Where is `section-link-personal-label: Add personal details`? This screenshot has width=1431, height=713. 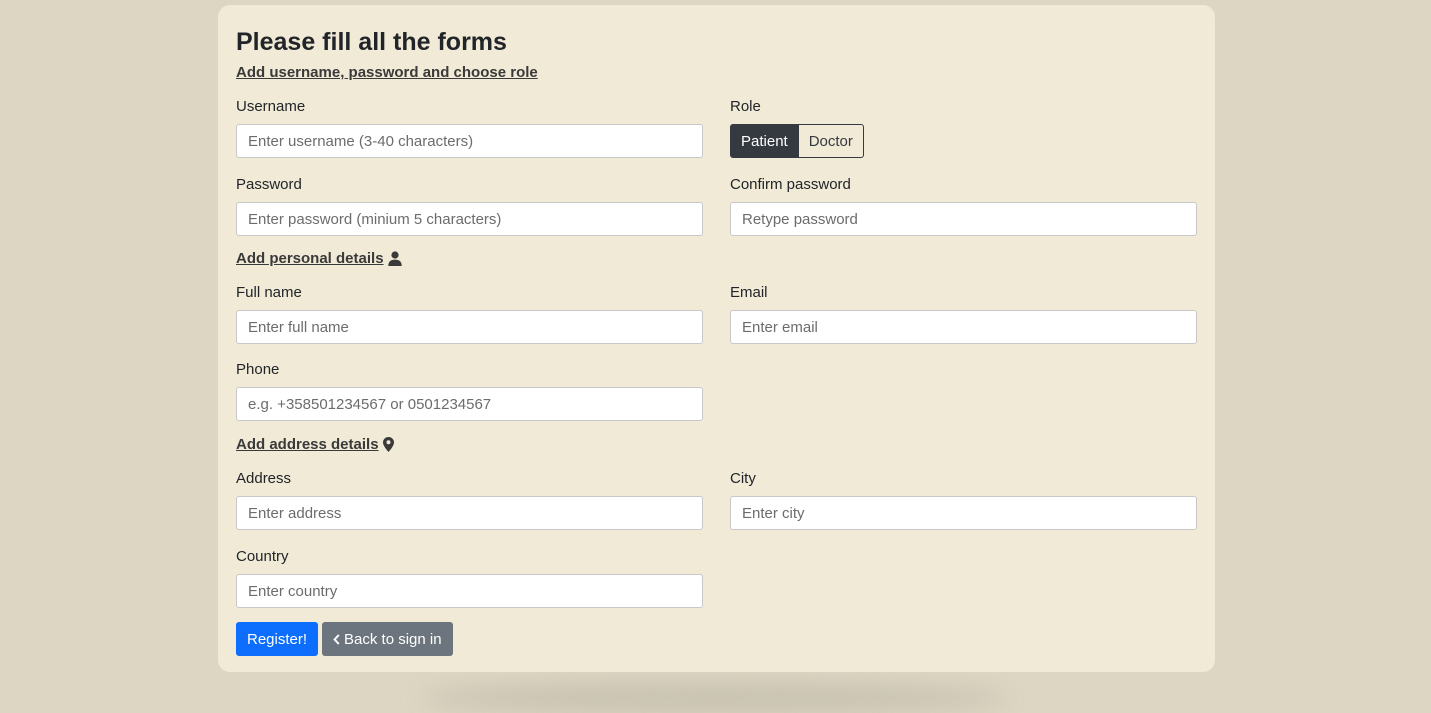 section-link-personal-label: Add personal details is located at coordinates (310, 258).